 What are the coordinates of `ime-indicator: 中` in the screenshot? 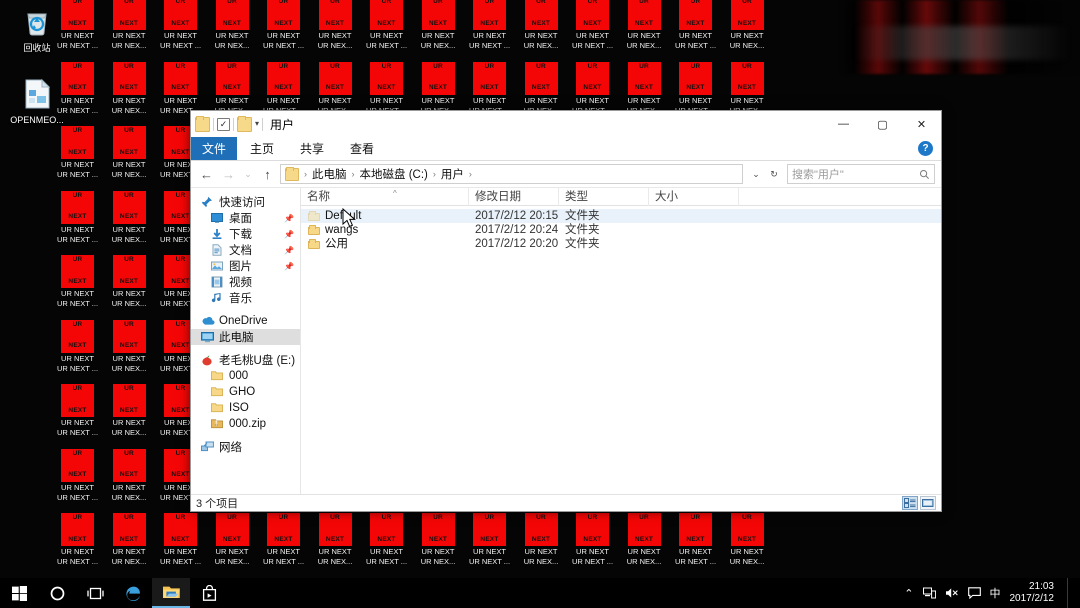 It's located at (995, 593).